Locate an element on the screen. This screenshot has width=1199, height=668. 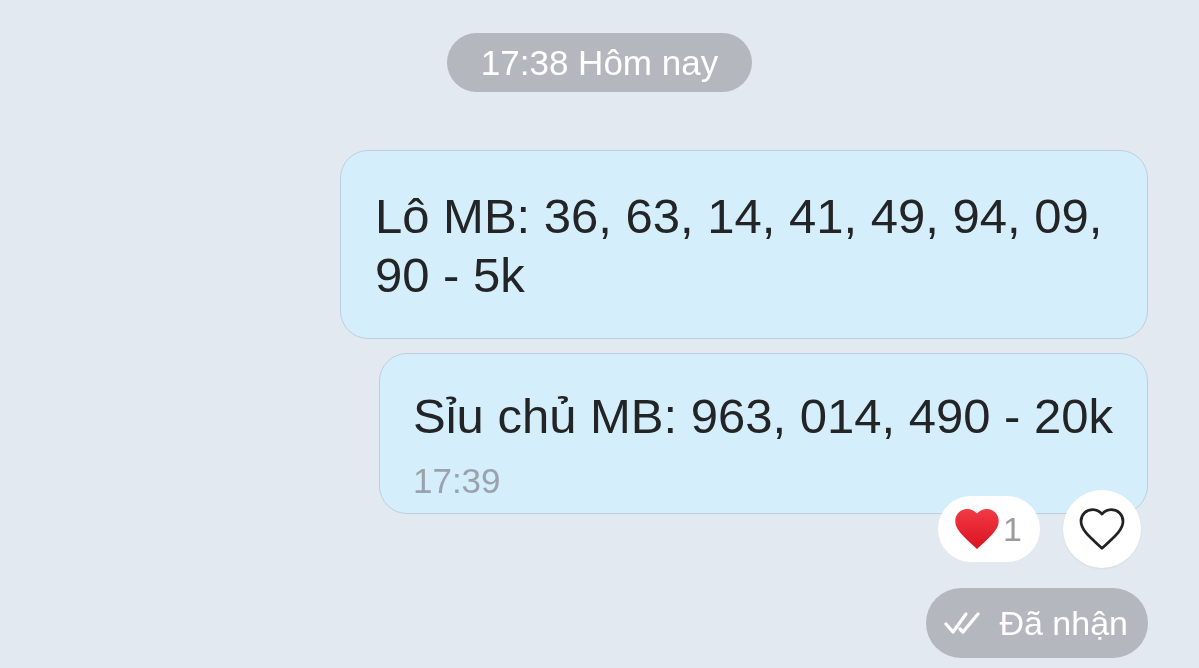
message-time: 17:39 is located at coordinates (457, 481).